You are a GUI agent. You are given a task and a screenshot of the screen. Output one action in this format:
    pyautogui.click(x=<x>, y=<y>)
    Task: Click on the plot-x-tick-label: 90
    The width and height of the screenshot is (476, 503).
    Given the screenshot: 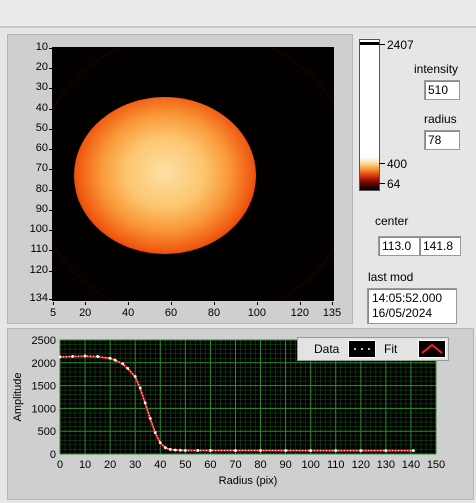 What is the action you would take?
    pyautogui.click(x=285, y=465)
    